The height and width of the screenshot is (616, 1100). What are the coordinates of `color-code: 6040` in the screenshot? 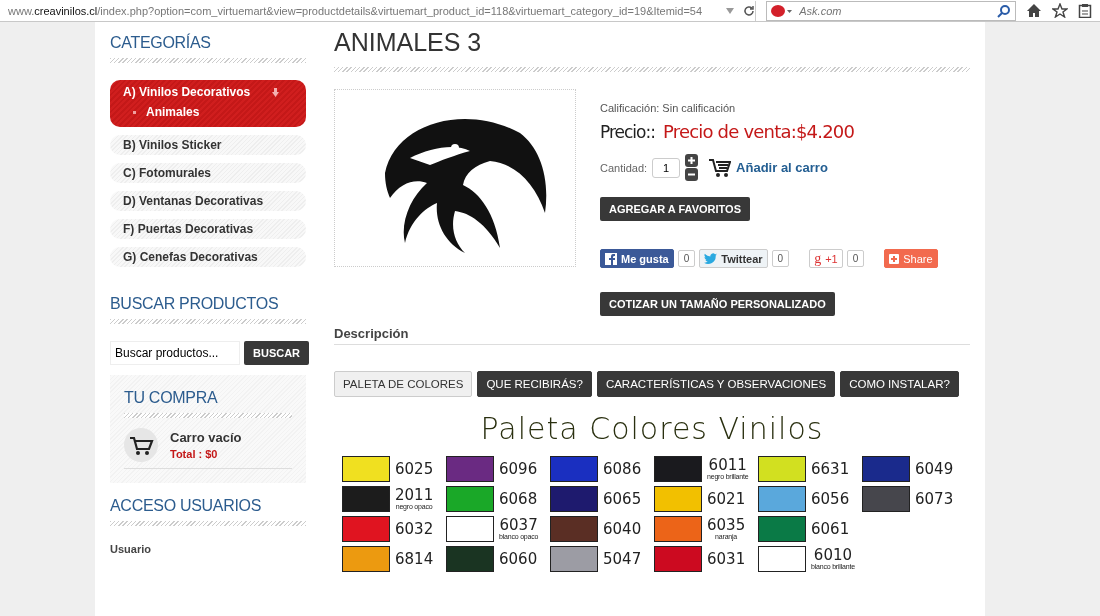 It's located at (622, 529).